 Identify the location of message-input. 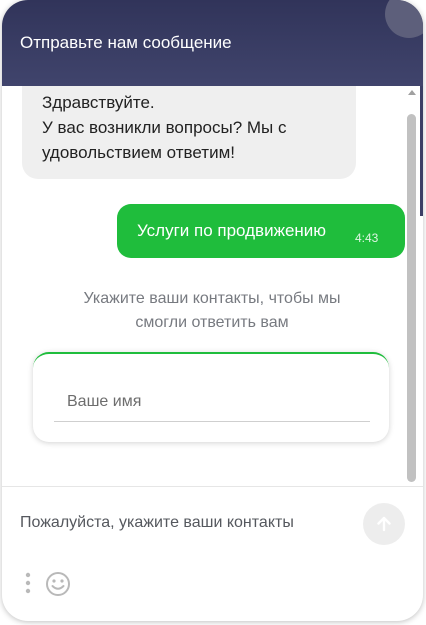
(185, 523).